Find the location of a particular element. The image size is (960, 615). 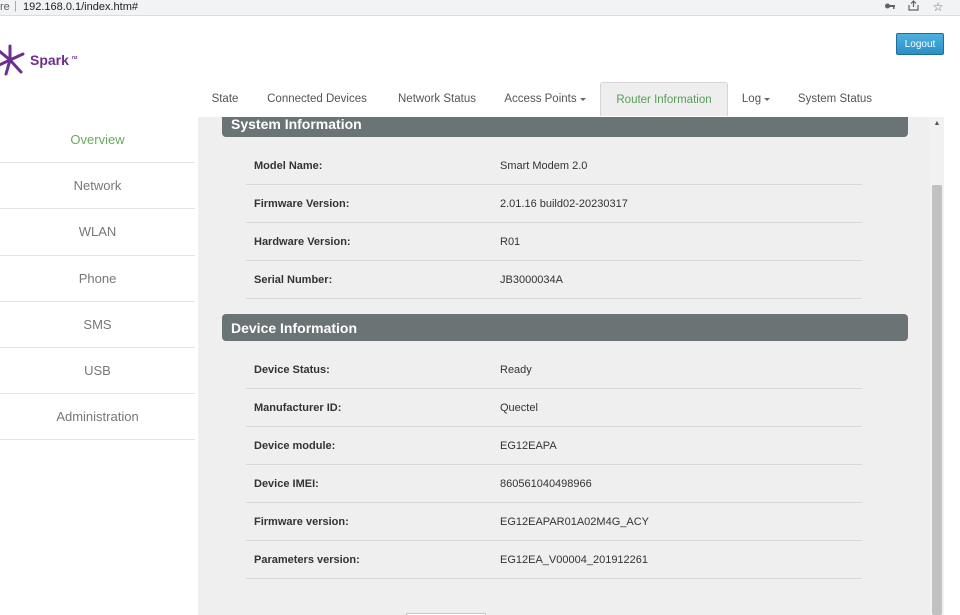

row-label: Device Status: is located at coordinates (292, 370).